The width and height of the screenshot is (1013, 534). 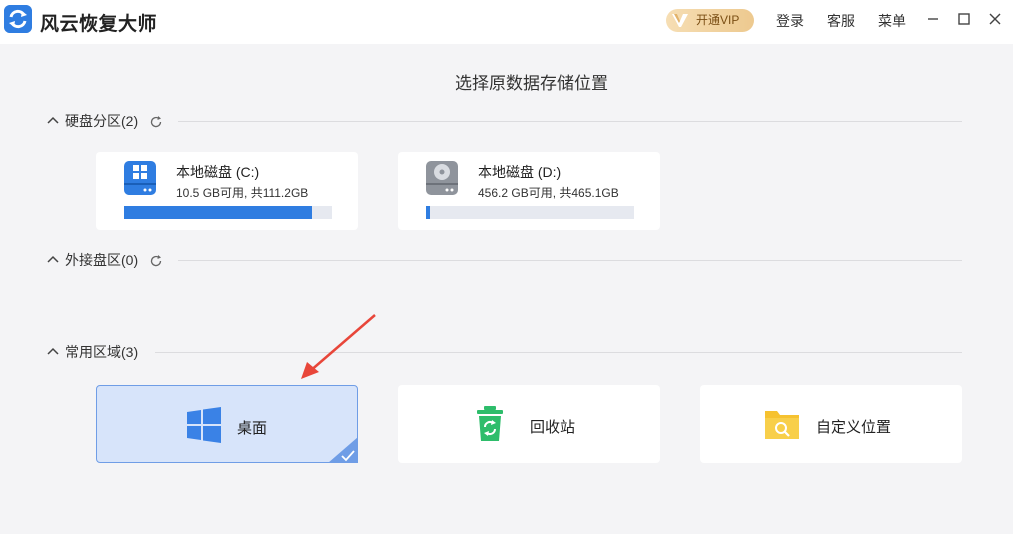 I want to click on title-bar: 风云恢复大师 开通VIP 登录 客服 菜单, so click(x=506, y=22).